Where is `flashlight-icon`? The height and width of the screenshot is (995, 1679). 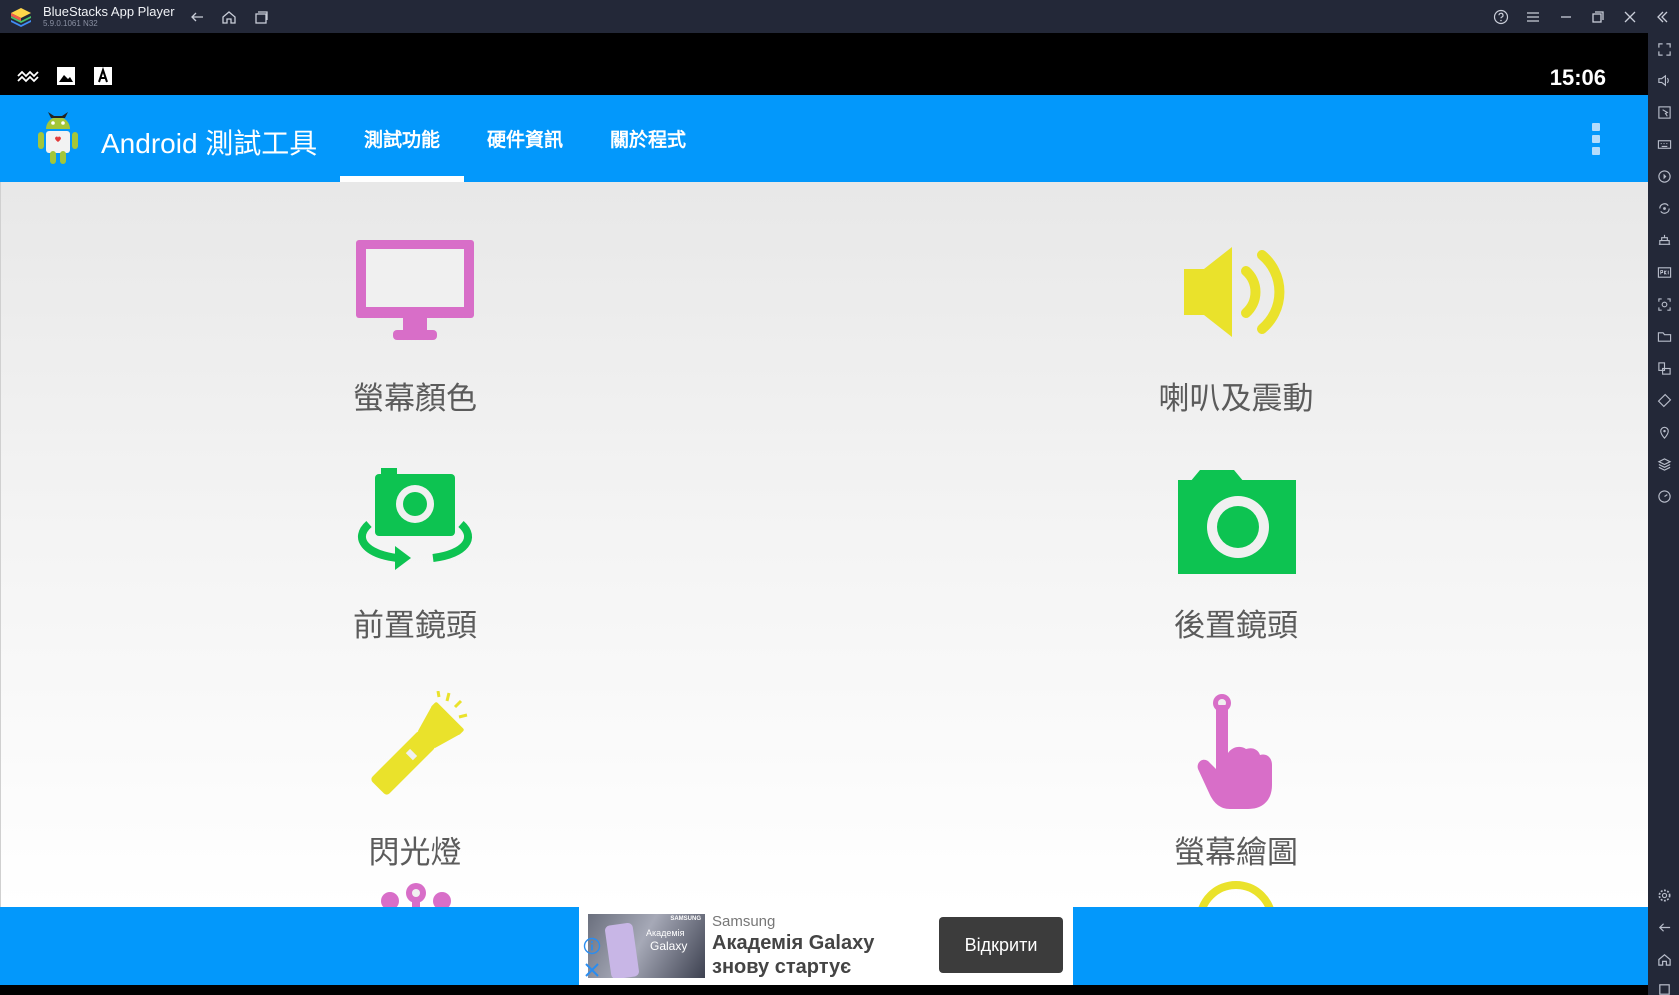 flashlight-icon is located at coordinates (419, 743).